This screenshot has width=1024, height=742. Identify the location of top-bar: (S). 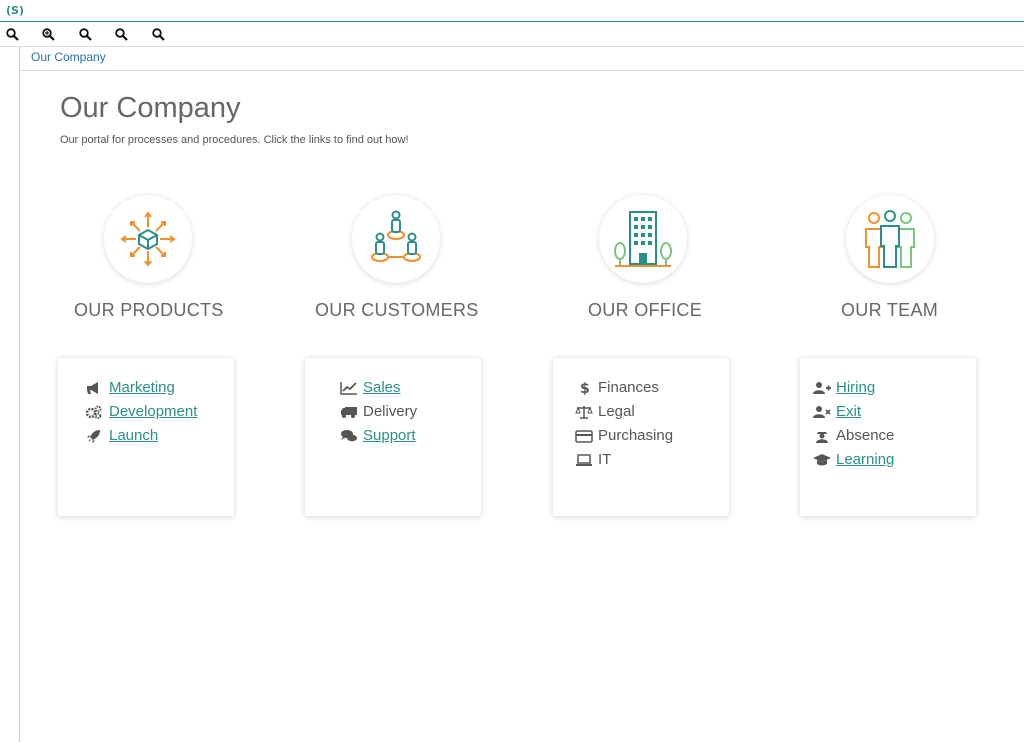
(512, 11).